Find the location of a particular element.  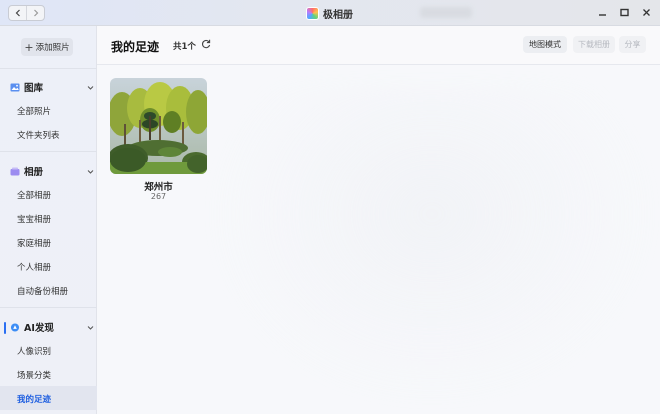

active-section-indicator is located at coordinates (5, 328).